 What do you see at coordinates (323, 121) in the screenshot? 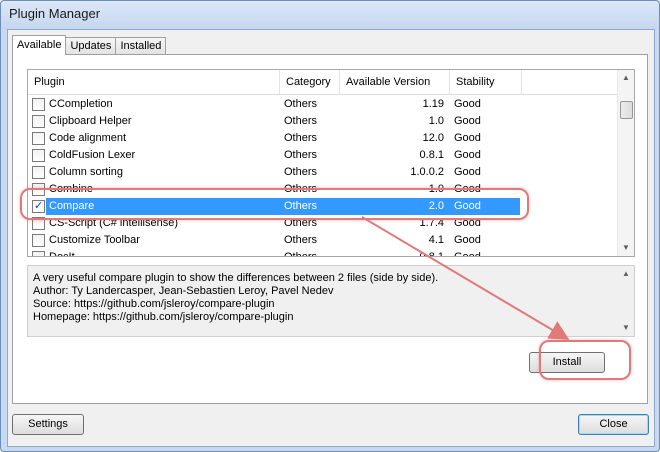
I see `plugin-row: Clipboard Helper Others 1.0 Good` at bounding box center [323, 121].